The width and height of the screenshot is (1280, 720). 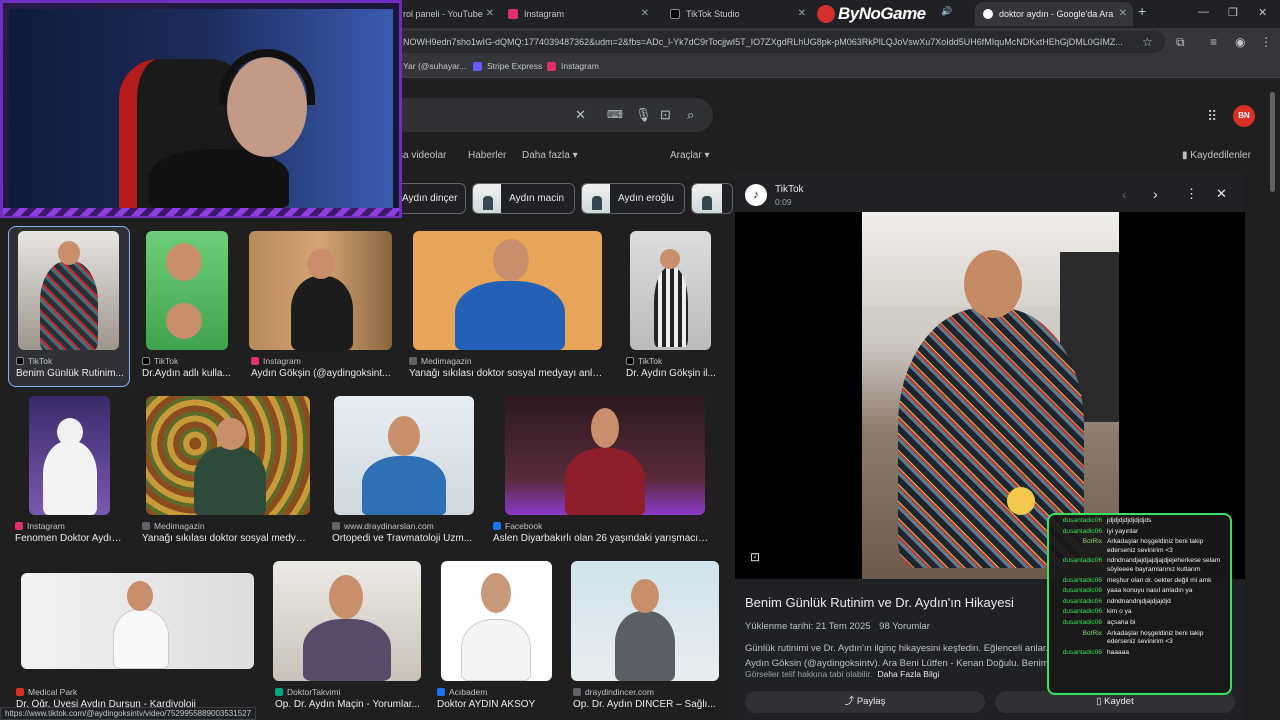 I want to click on chip-aydin-eroglu: Aydın eroğlu, so click(x=633, y=198).